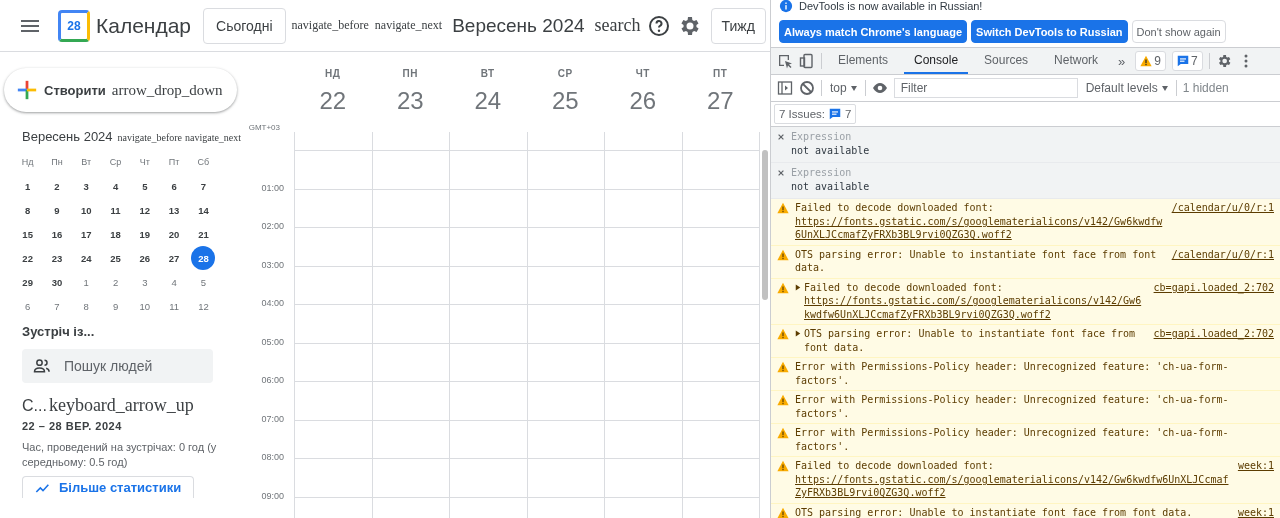  What do you see at coordinates (174, 258) in the screenshot?
I see `calendar-day: 27` at bounding box center [174, 258].